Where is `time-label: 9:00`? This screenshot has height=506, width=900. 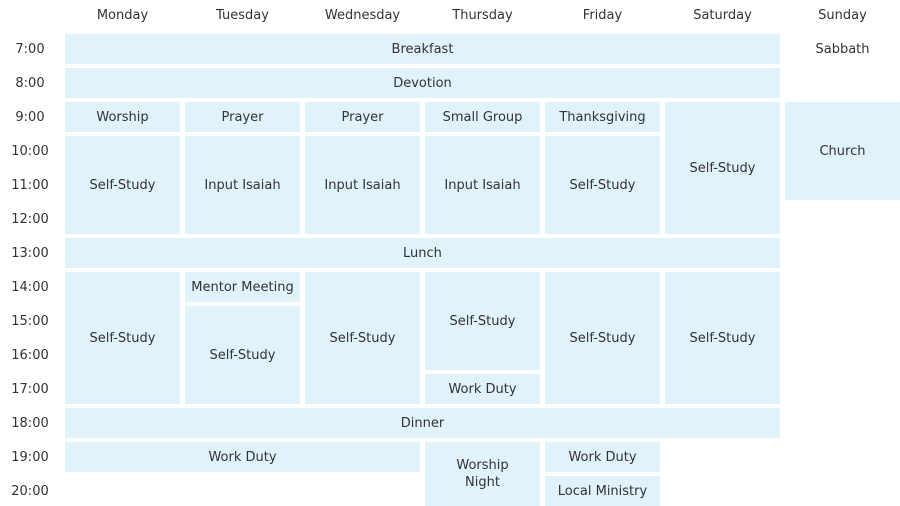 time-label: 9:00 is located at coordinates (30, 117).